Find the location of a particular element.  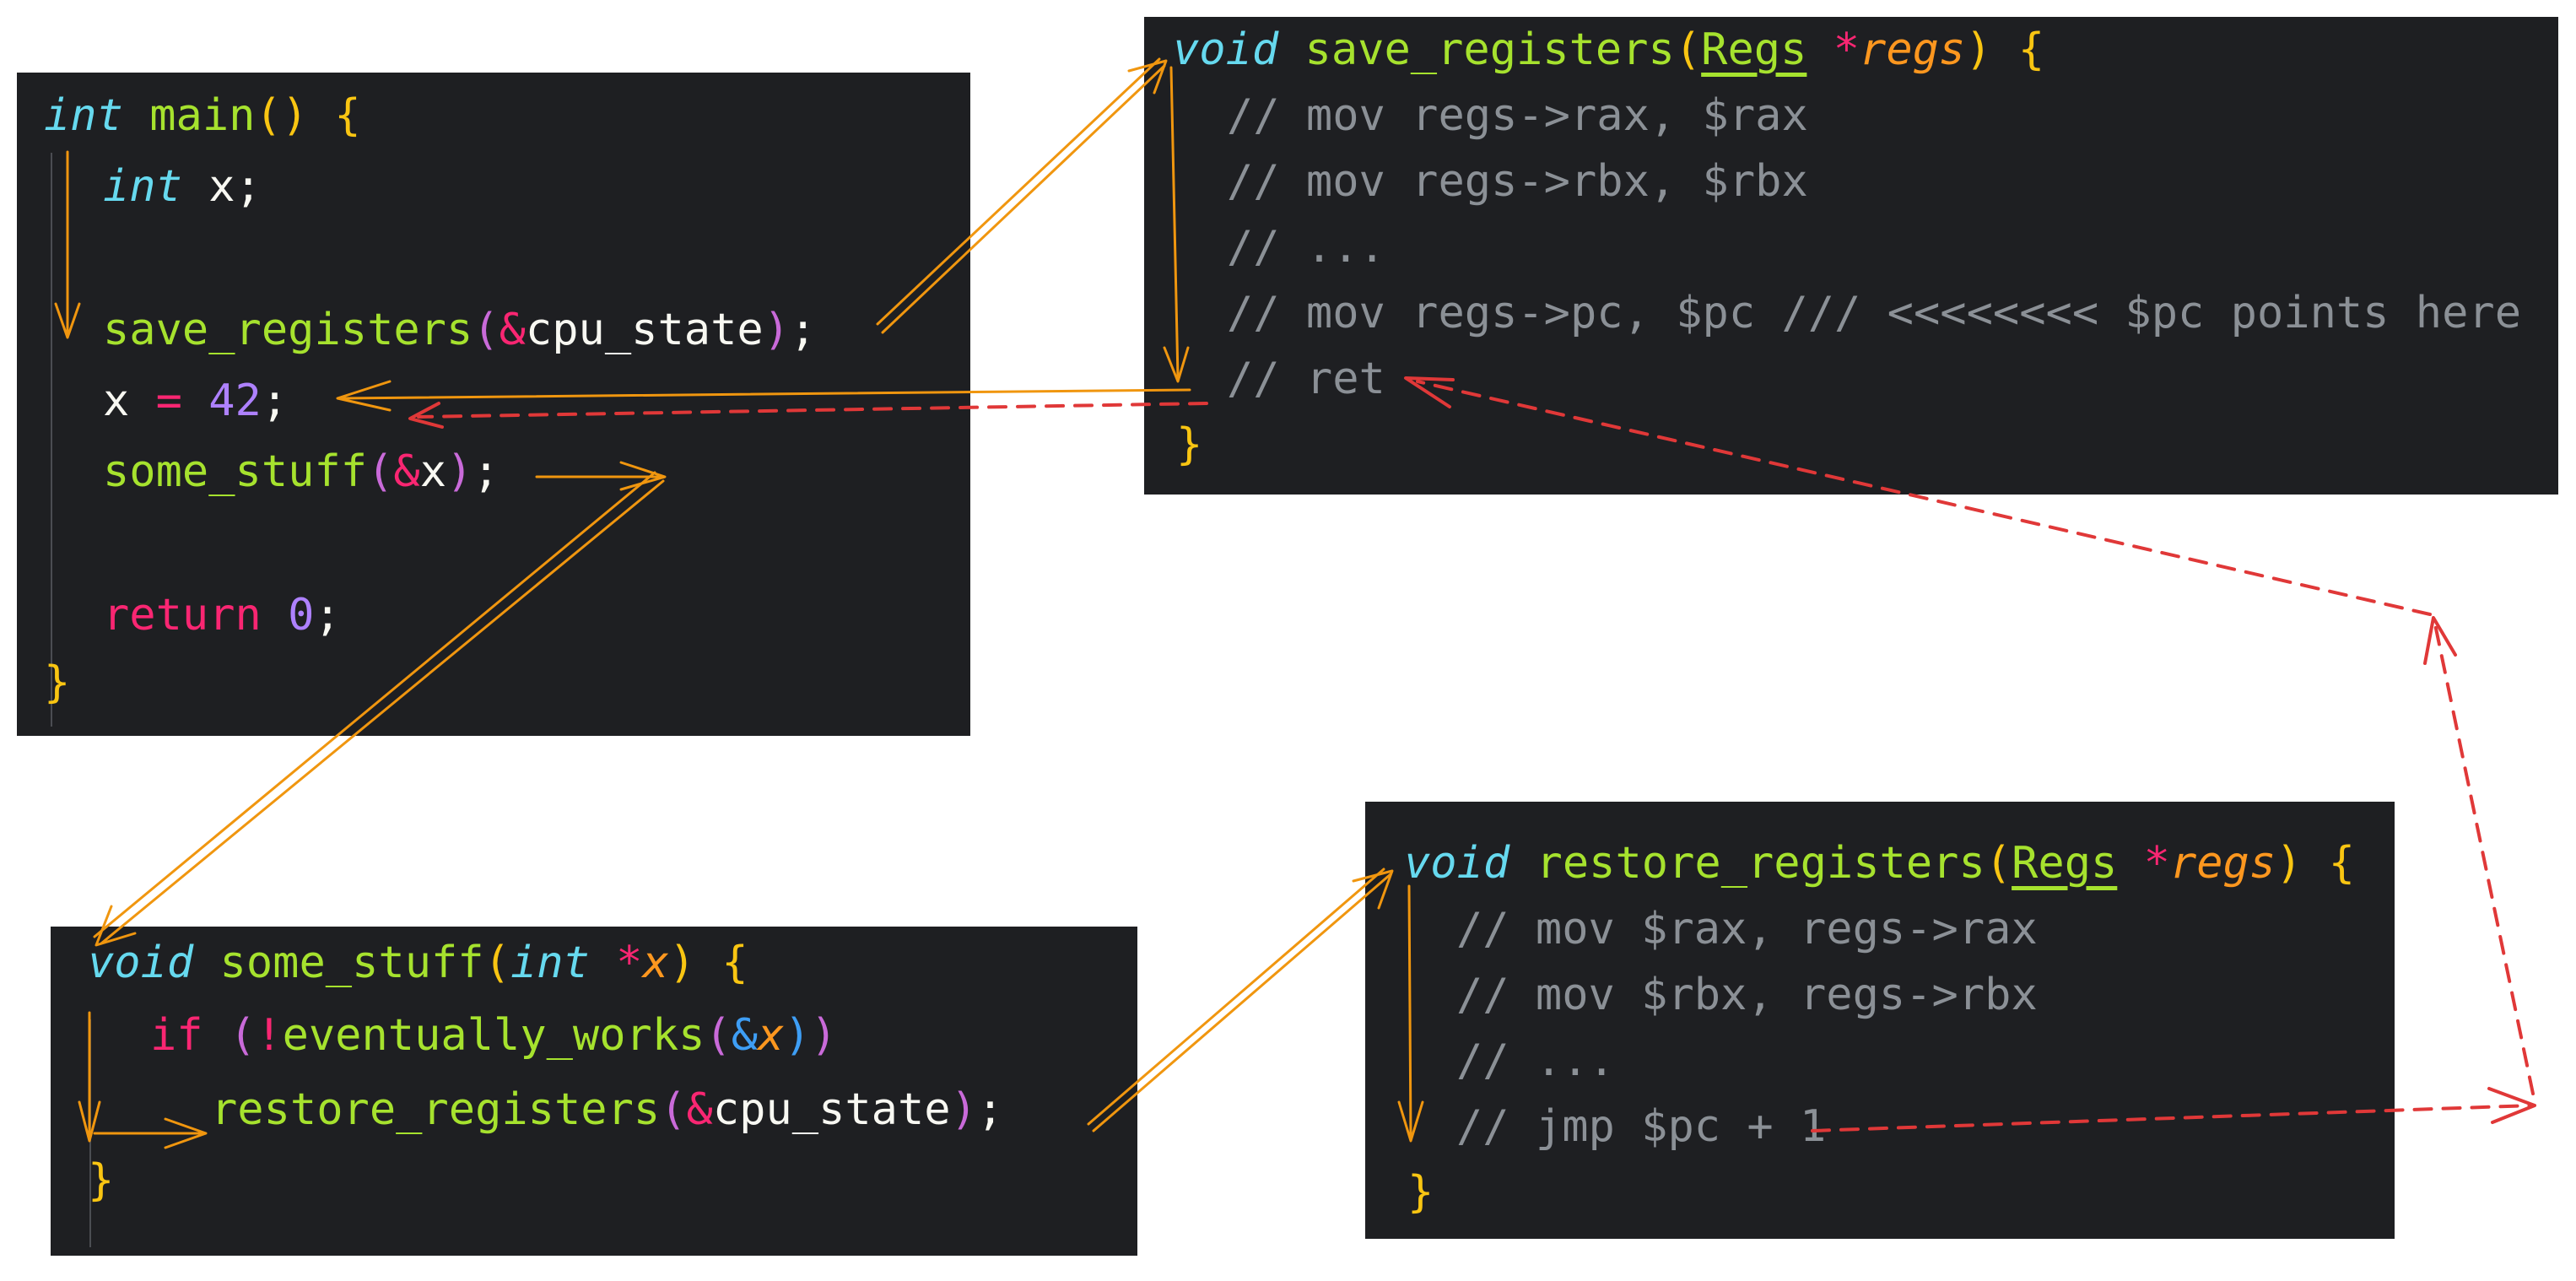

comment-line: // ret is located at coordinates (1306, 379).